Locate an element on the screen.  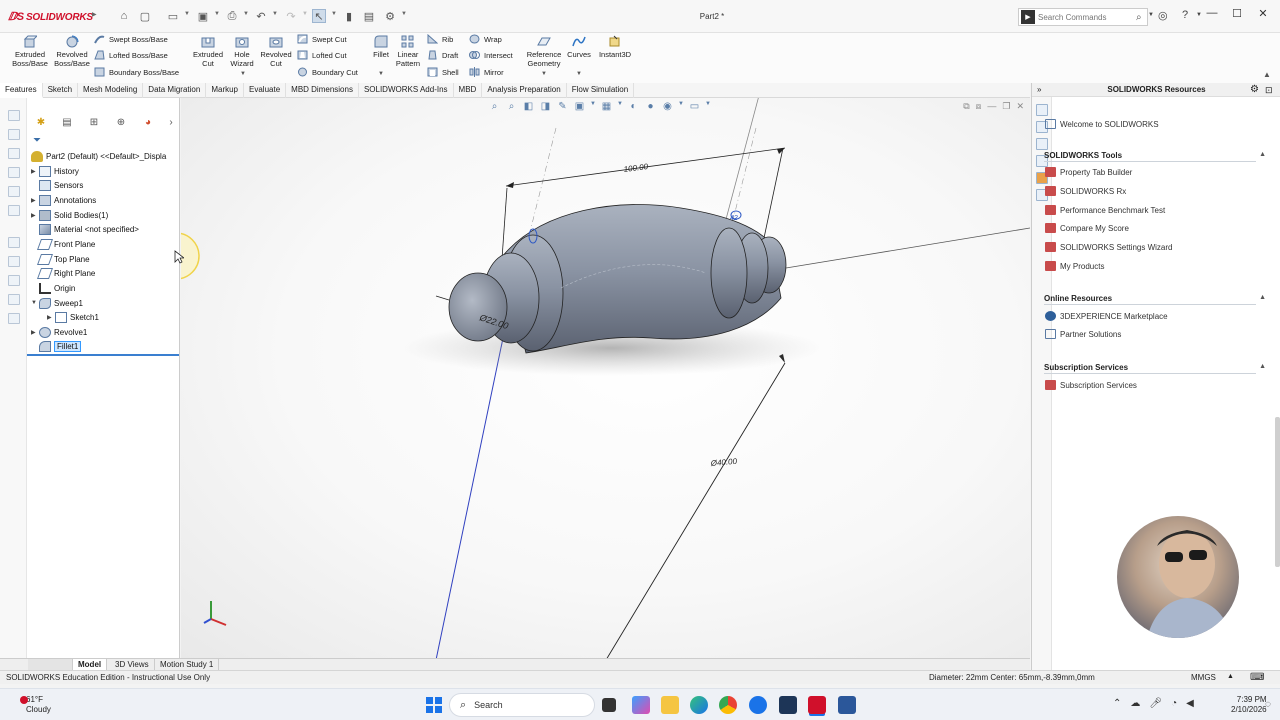
weather-widget: 61°F Cloudy is located at coordinates (35, 705).